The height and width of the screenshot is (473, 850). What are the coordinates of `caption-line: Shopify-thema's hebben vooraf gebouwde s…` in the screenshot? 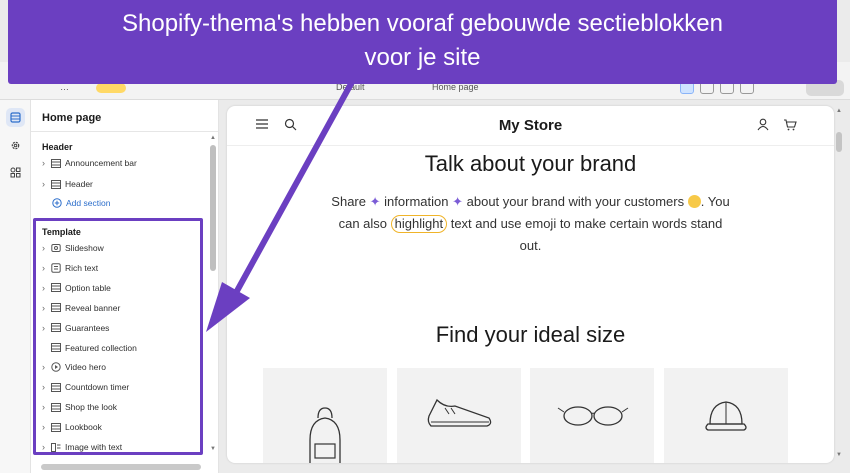 It's located at (422, 23).